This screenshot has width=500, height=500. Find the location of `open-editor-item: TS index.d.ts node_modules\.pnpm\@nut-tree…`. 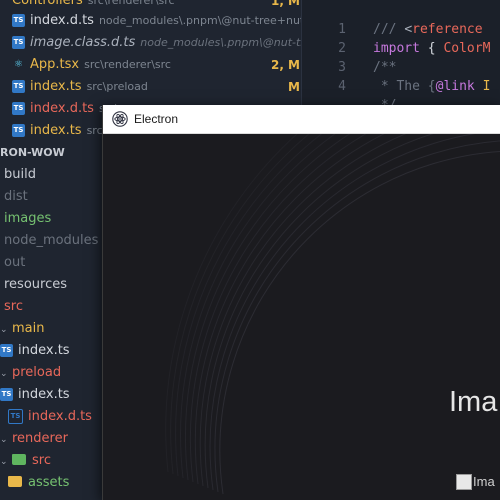

open-editor-item: TS index.d.ts node_modules\.pnpm\@nut-tree… is located at coordinates (150, 21).